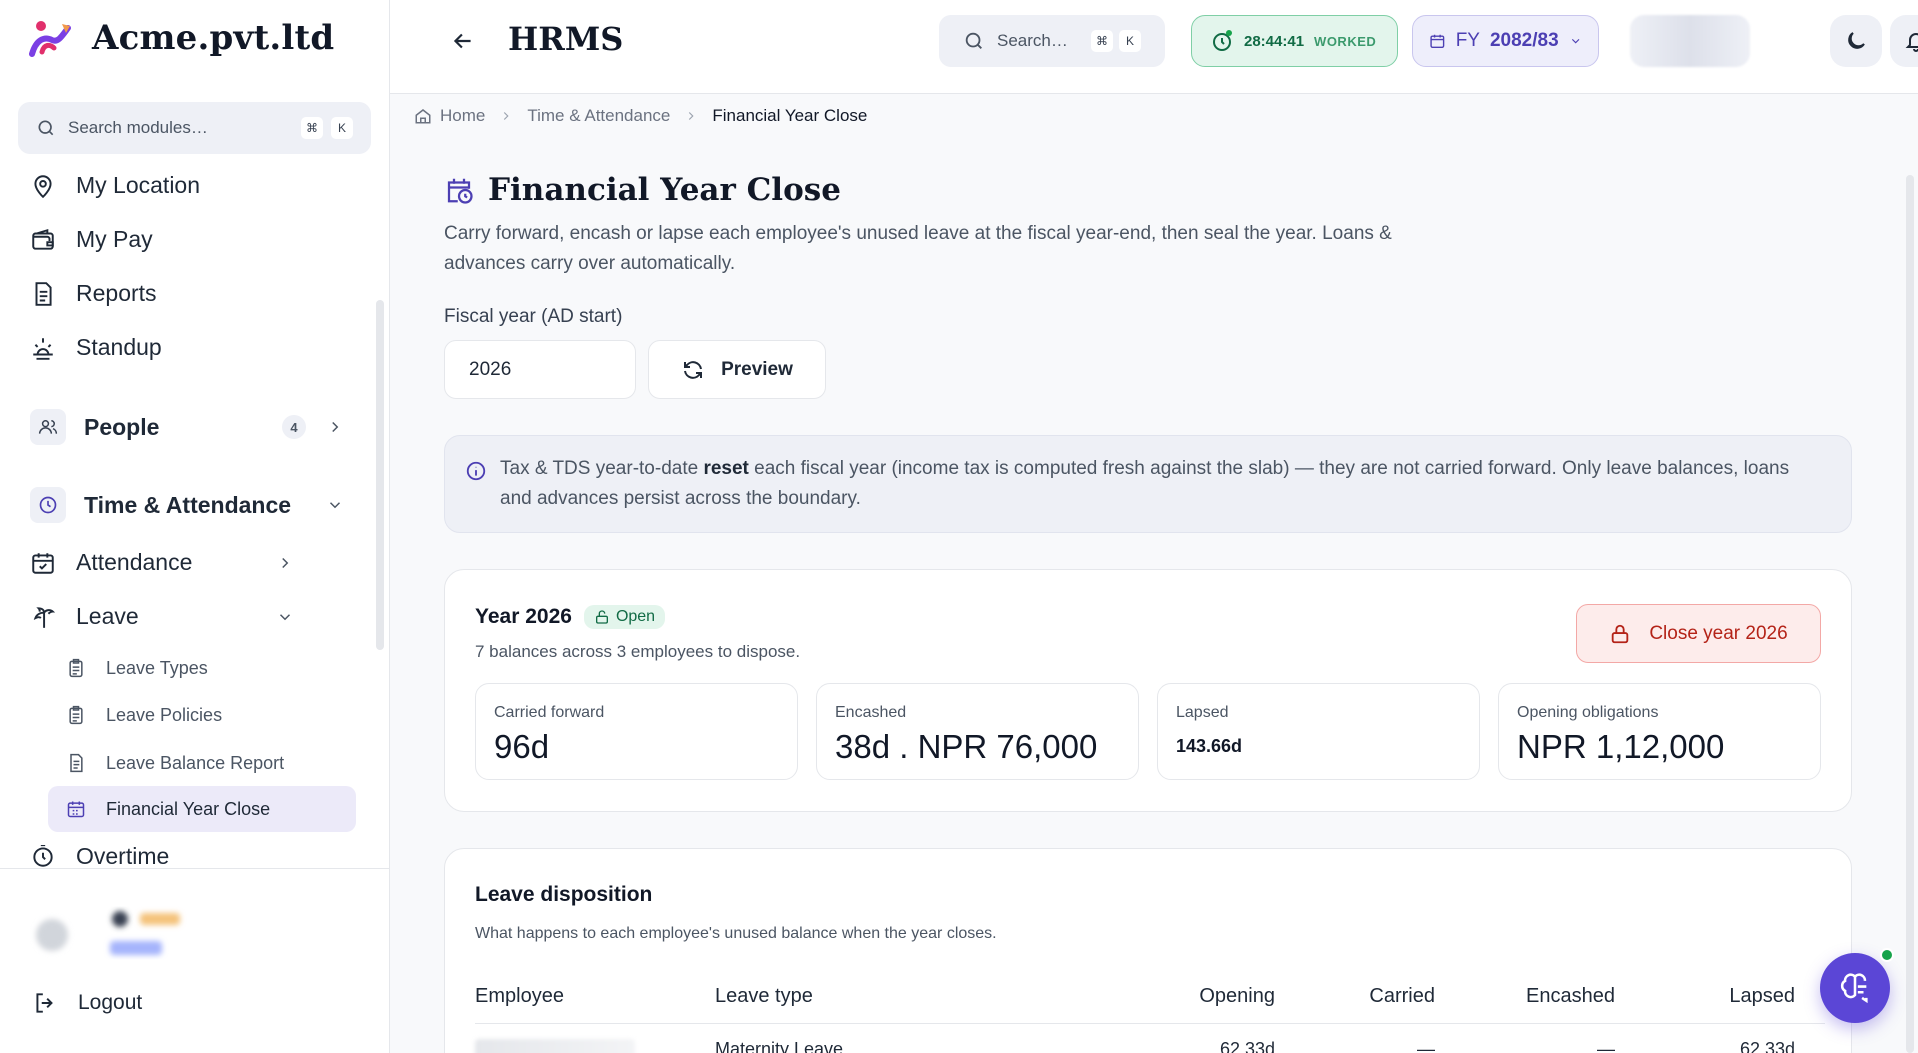 Image resolution: width=1918 pixels, height=1053 pixels. What do you see at coordinates (1725, 996) in the screenshot?
I see `column-header-lapsed: Lapsed` at bounding box center [1725, 996].